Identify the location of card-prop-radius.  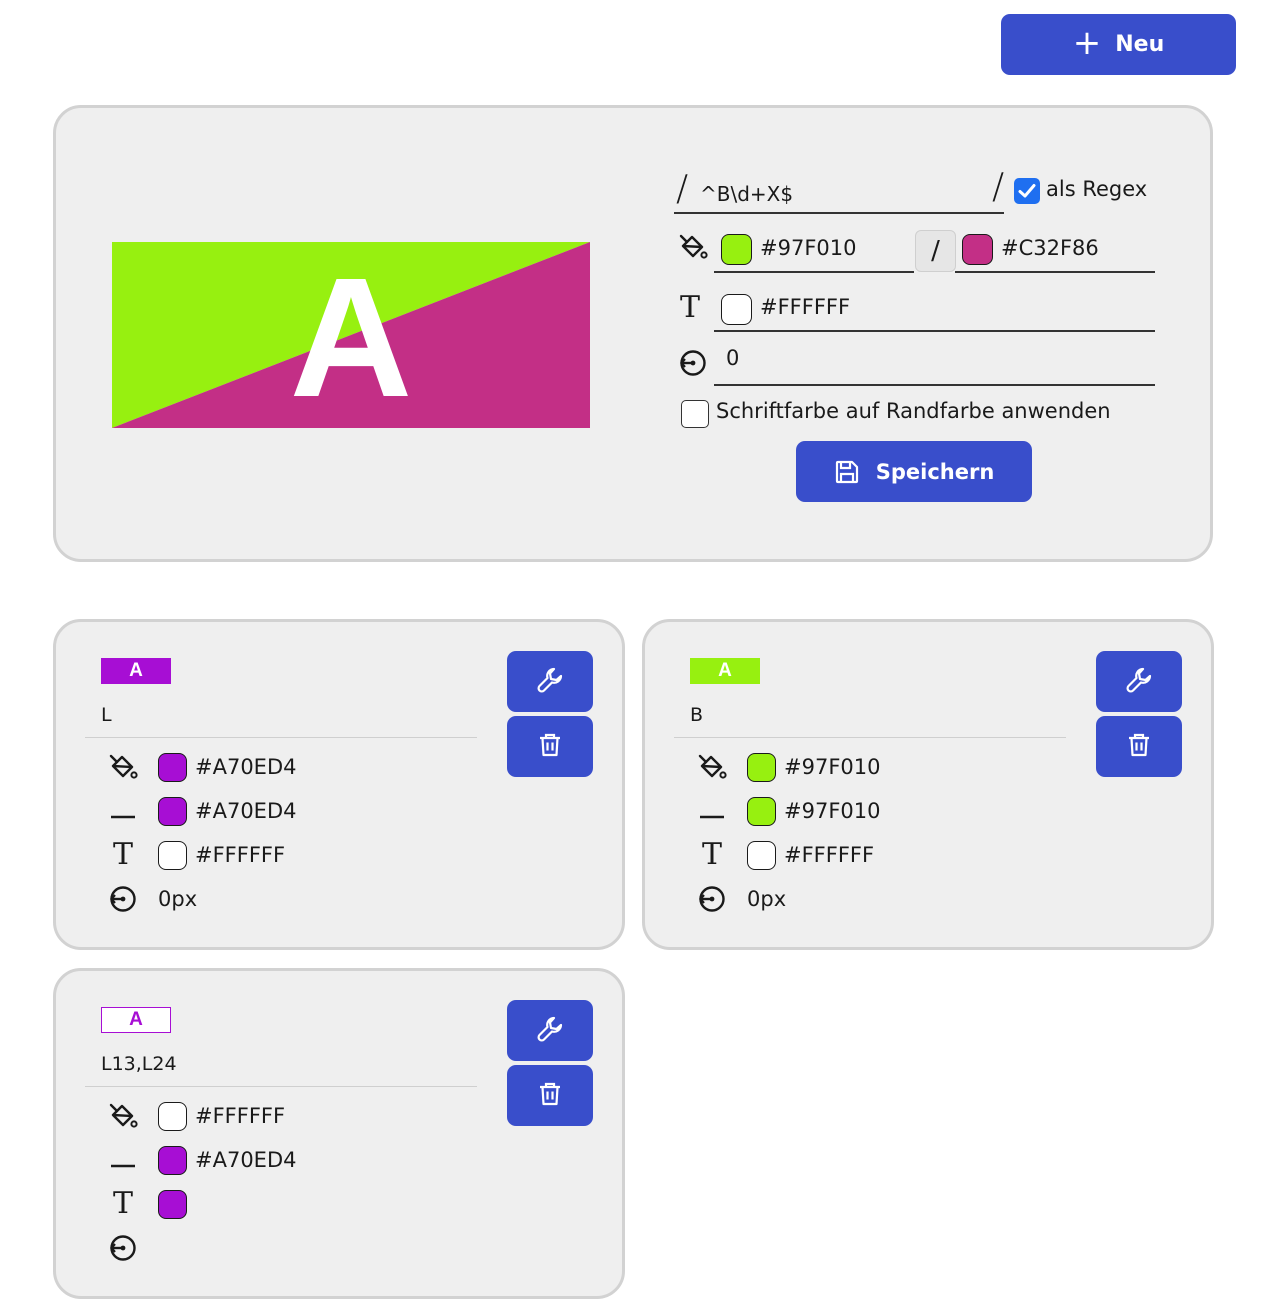
(132, 1248).